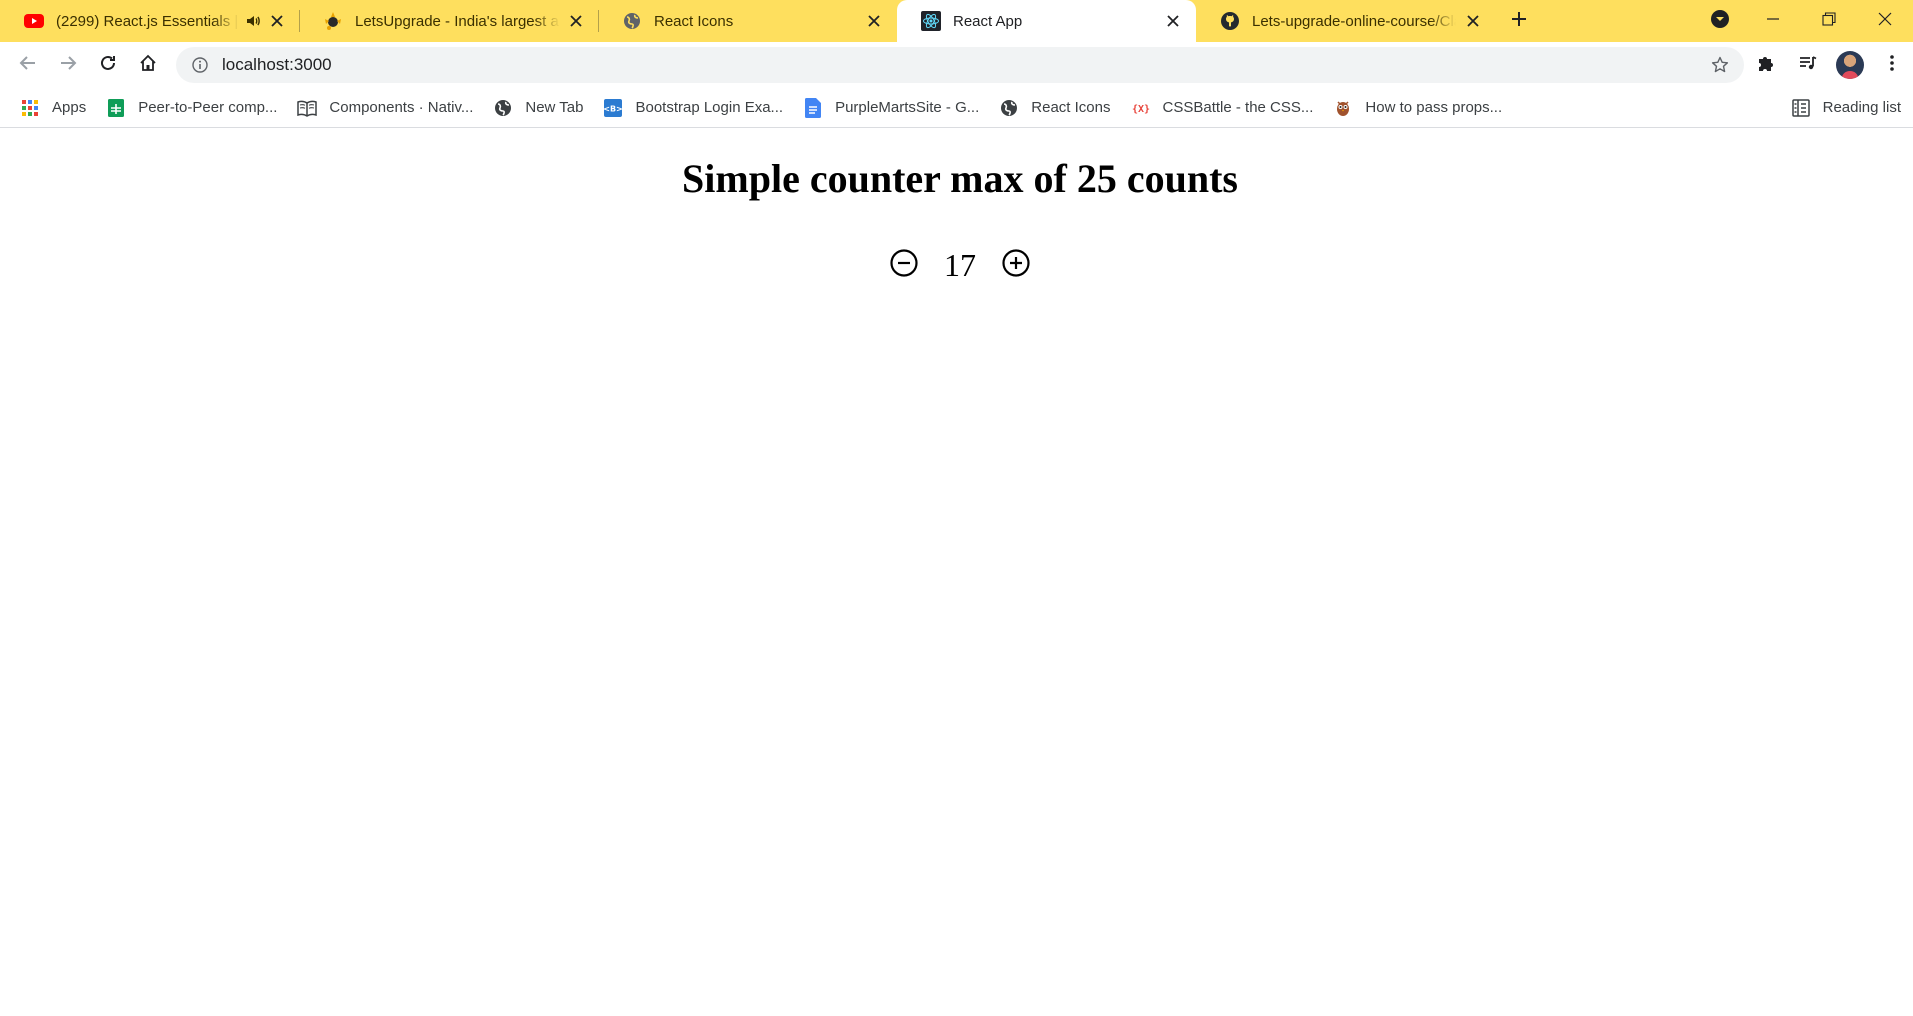 This screenshot has height=1016, width=1913. I want to click on puzzle-icon, so click(1766, 65).